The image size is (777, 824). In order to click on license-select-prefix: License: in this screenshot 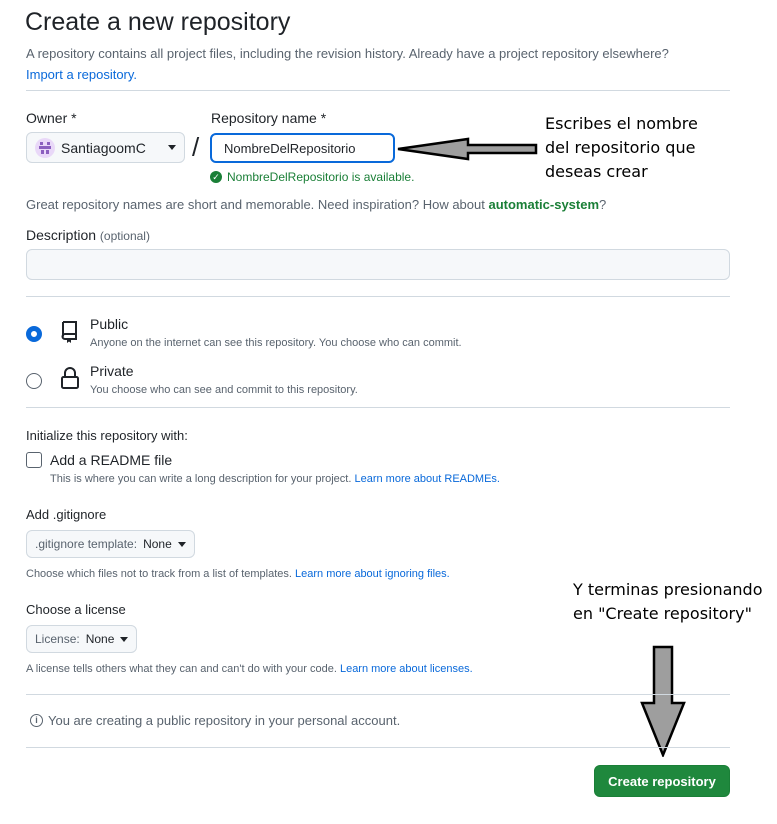, I will do `click(57, 639)`.